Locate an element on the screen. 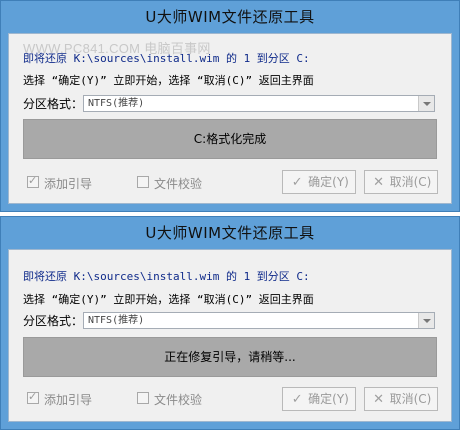 The width and height of the screenshot is (460, 430). status-panel: C:格式化完成 is located at coordinates (230, 139).